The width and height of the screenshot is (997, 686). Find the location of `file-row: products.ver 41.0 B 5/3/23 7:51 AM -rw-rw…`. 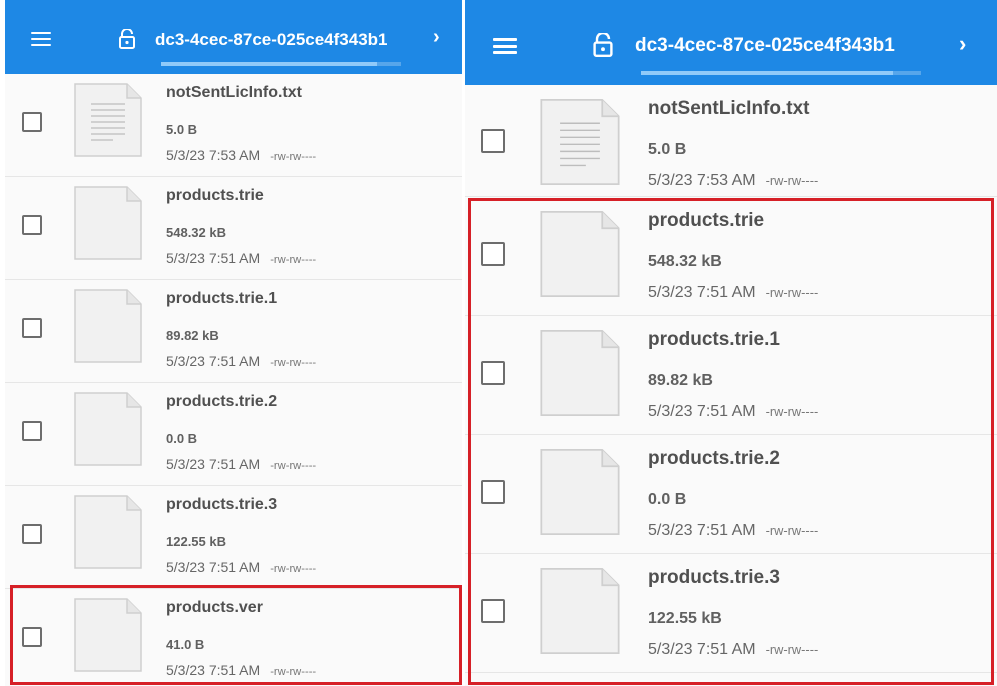

file-row: products.ver 41.0 B 5/3/23 7:51 AM -rw-rw… is located at coordinates (233, 637).